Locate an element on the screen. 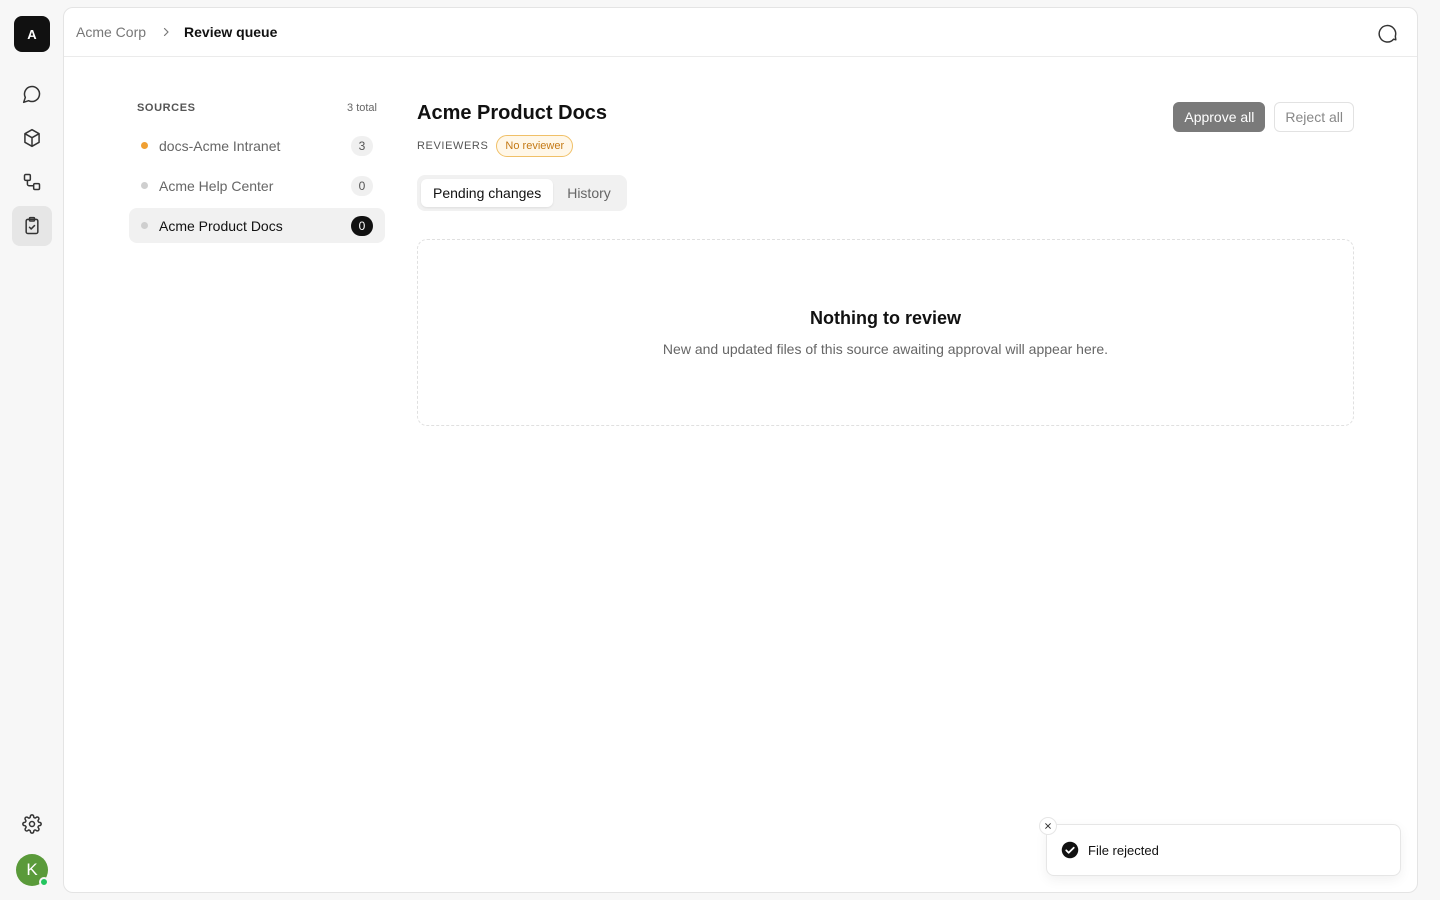  rail-bottom: K is located at coordinates (32, 845).